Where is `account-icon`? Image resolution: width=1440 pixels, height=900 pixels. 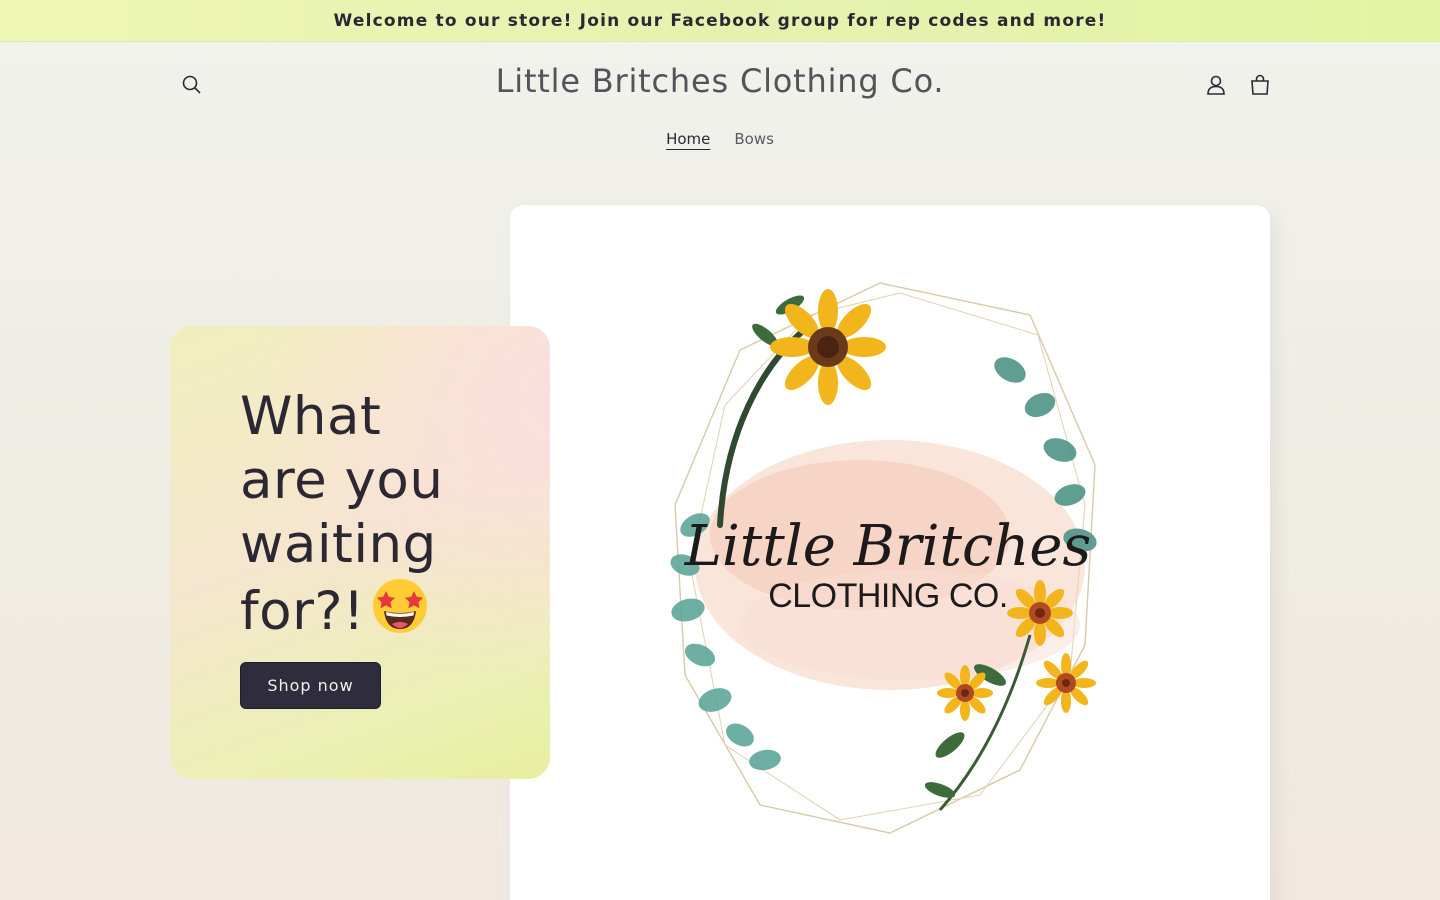
account-icon is located at coordinates (1216, 85).